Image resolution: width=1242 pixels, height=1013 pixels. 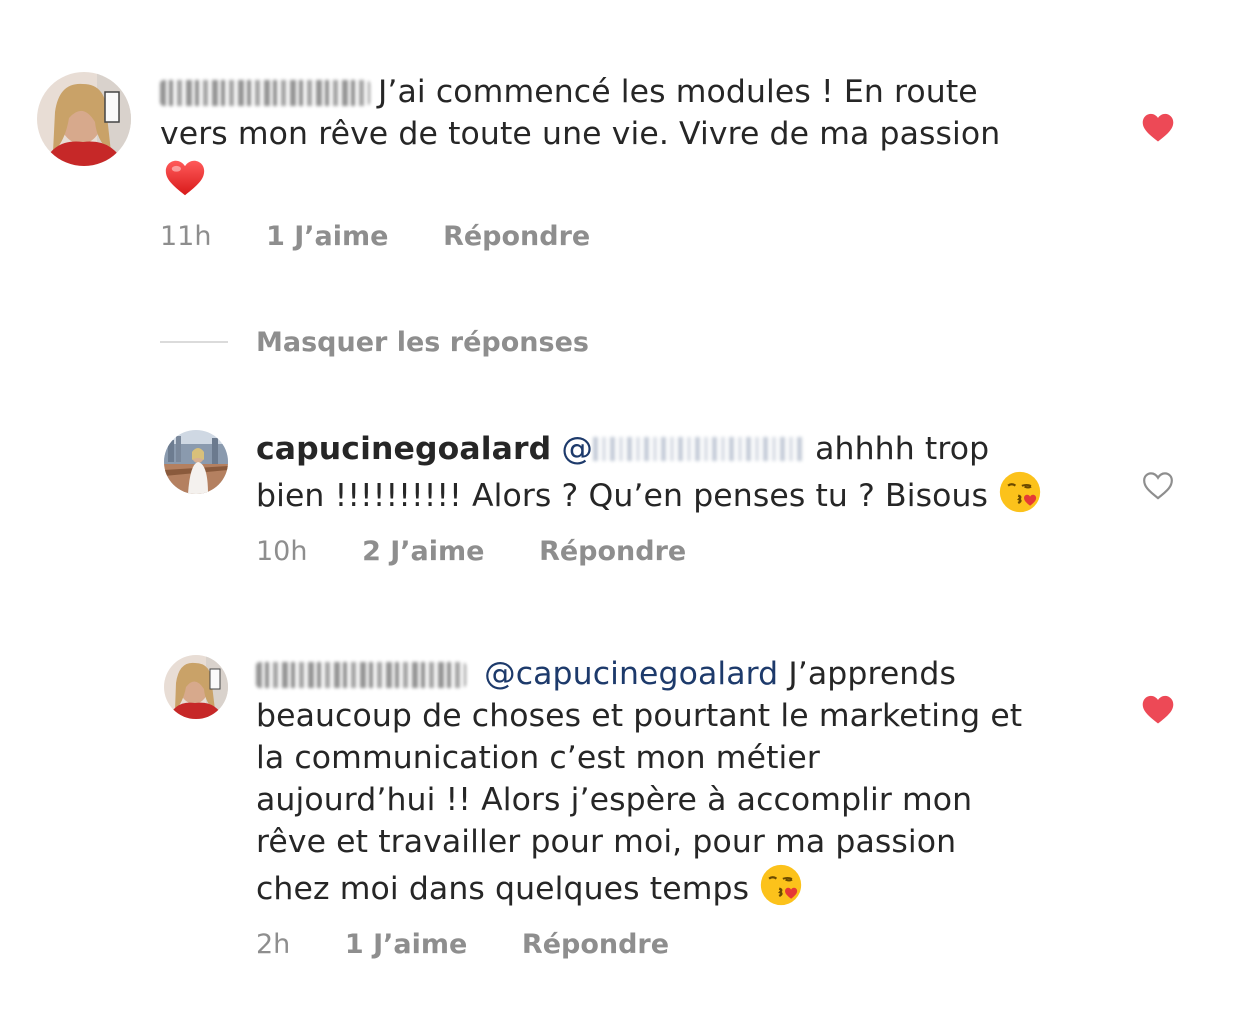 I want to click on hide-replies-toggle: Masquer les réponses, so click(x=374, y=342).